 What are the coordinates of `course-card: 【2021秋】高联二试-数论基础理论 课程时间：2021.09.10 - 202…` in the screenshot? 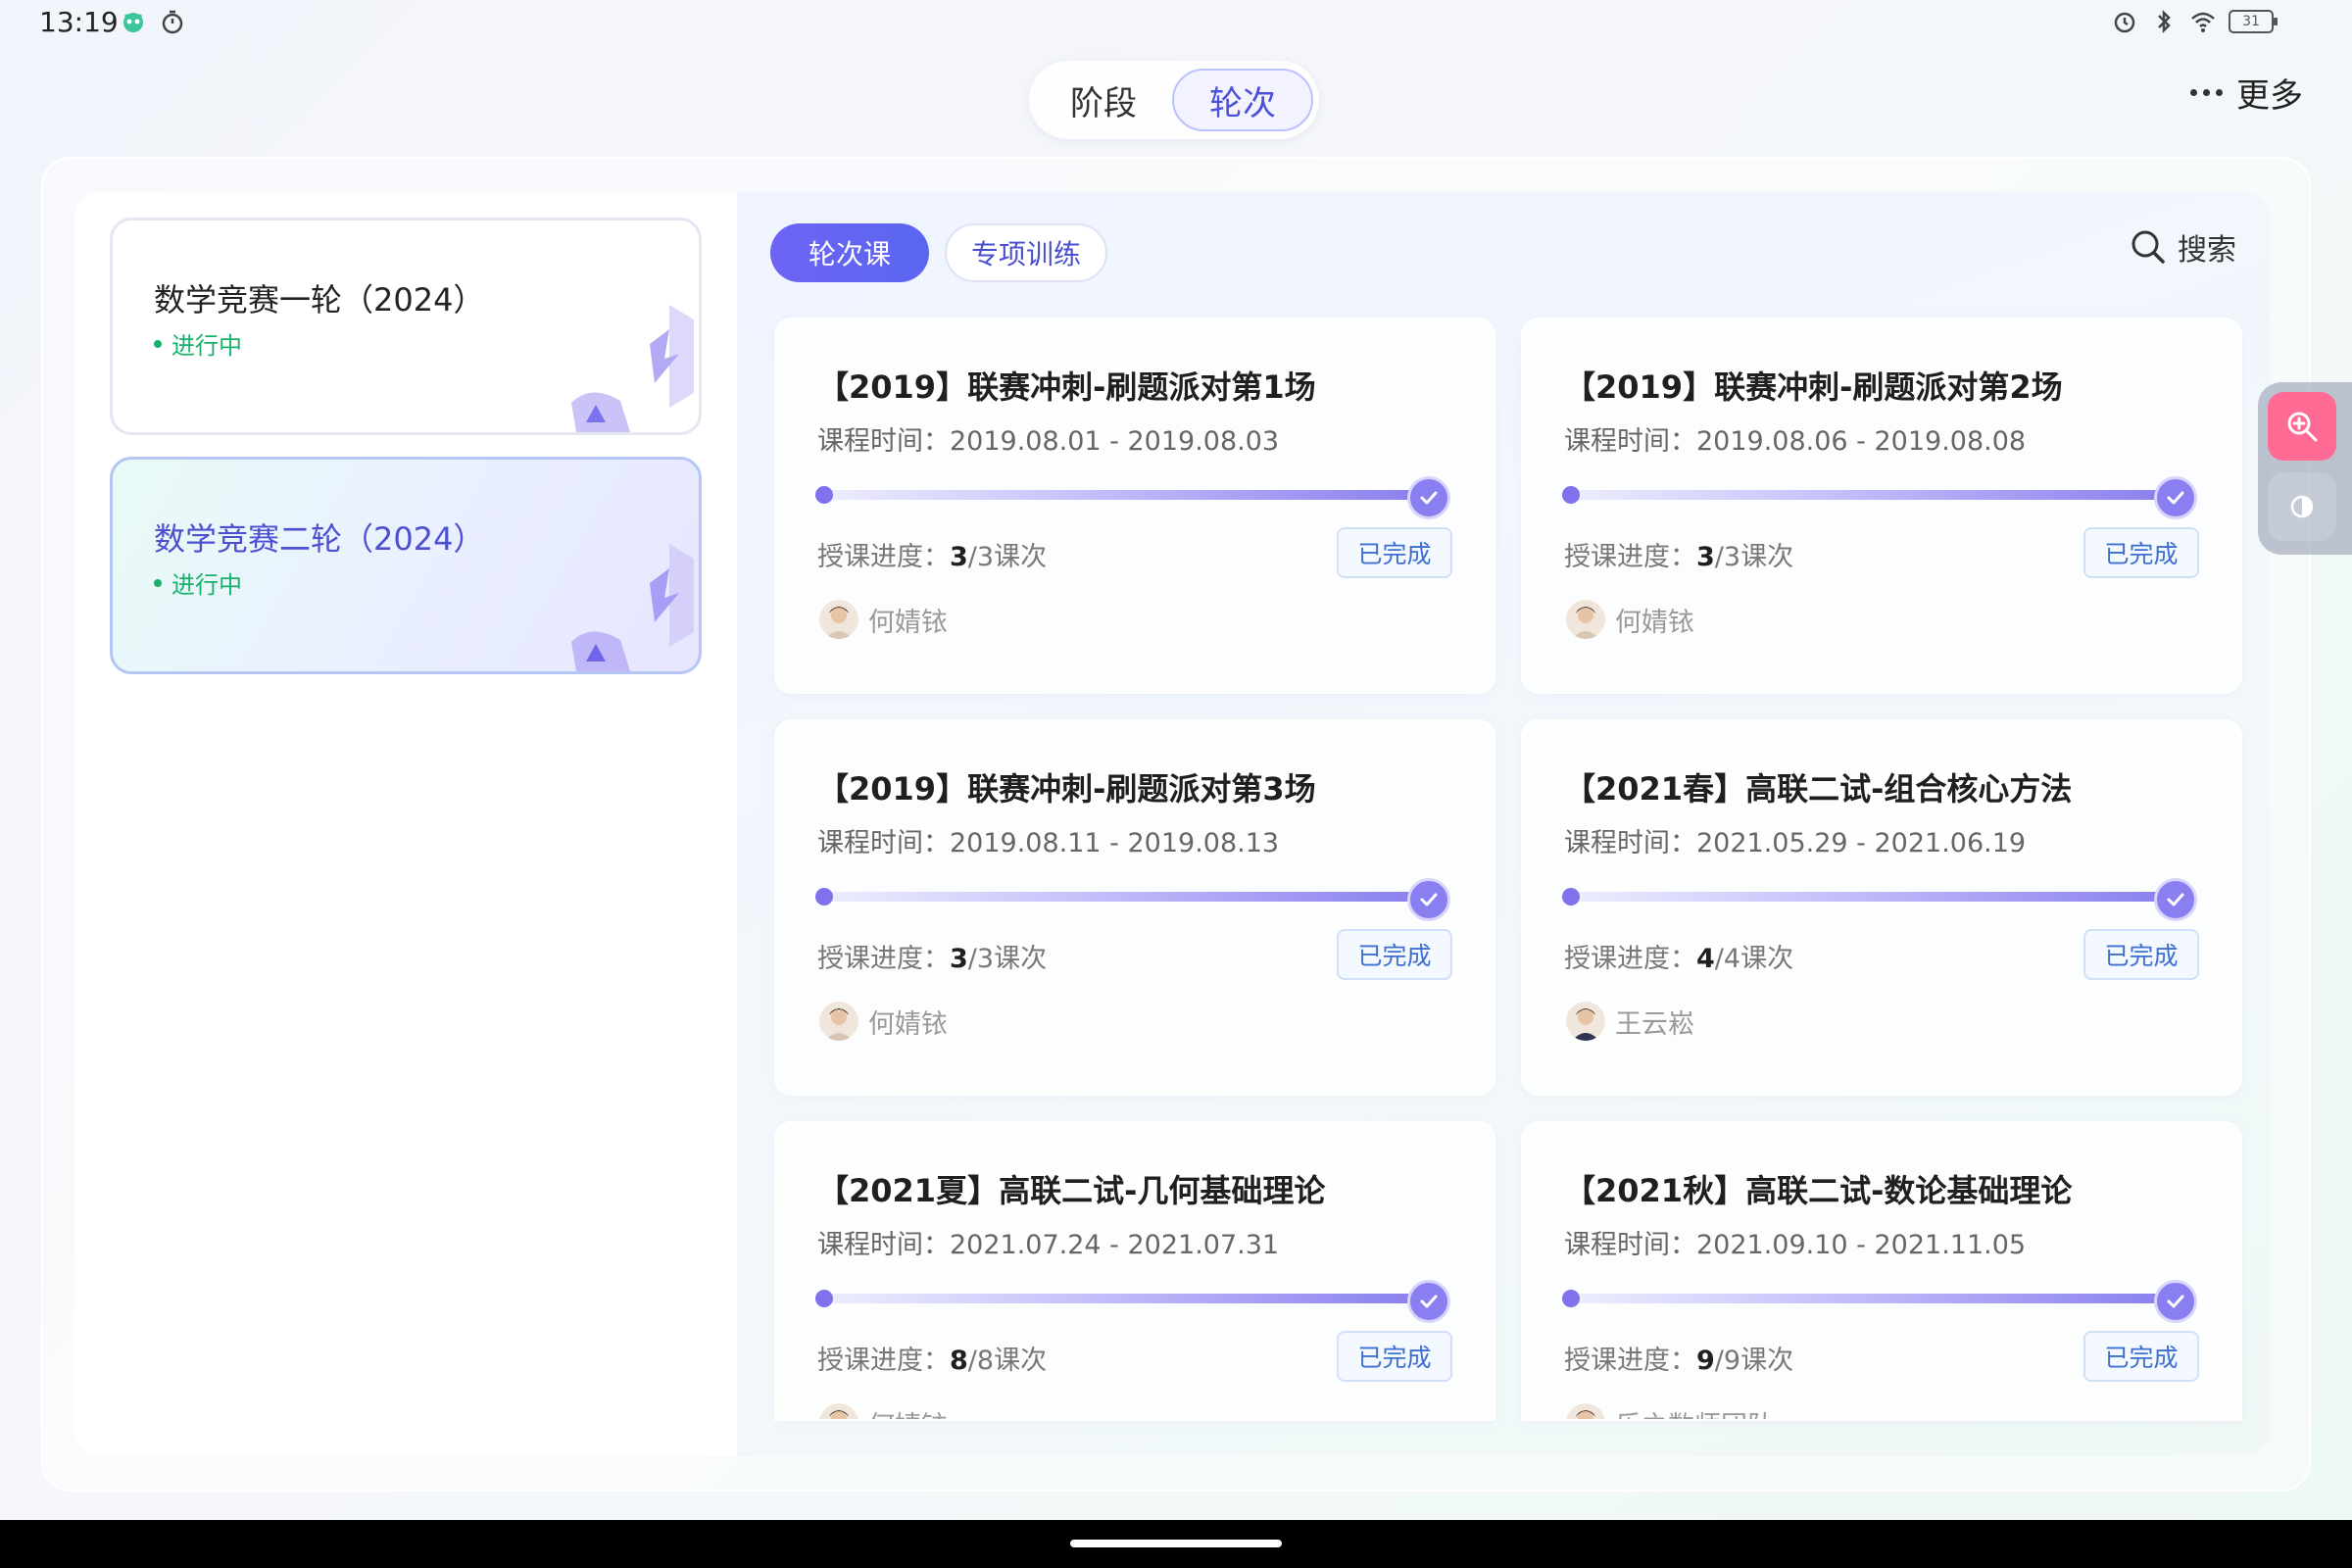 It's located at (1881, 1271).